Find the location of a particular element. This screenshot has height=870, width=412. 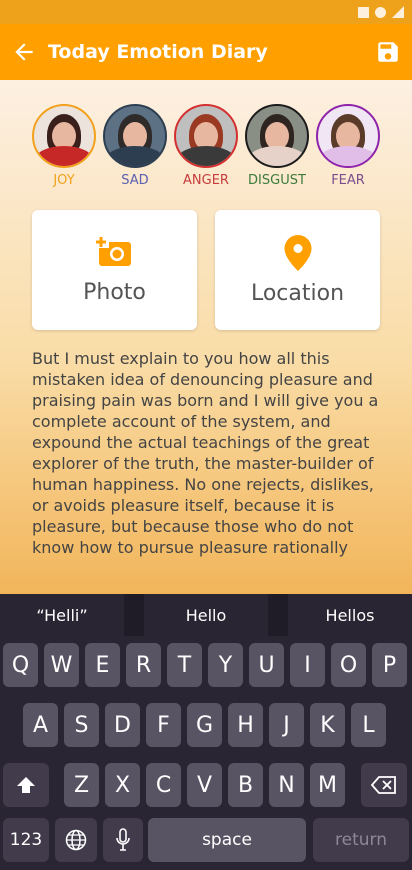

emotion-joy: JOY is located at coordinates (64, 146).